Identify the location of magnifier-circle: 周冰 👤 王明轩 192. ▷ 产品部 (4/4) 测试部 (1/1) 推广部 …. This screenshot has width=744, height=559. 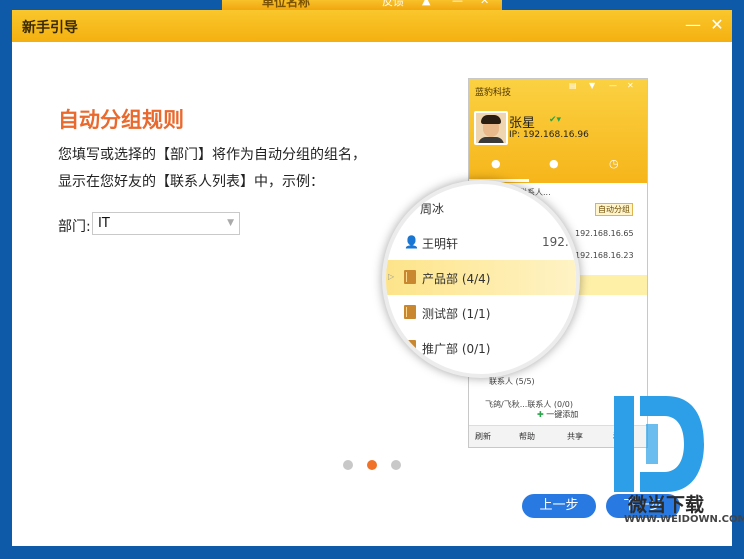
(481, 279).